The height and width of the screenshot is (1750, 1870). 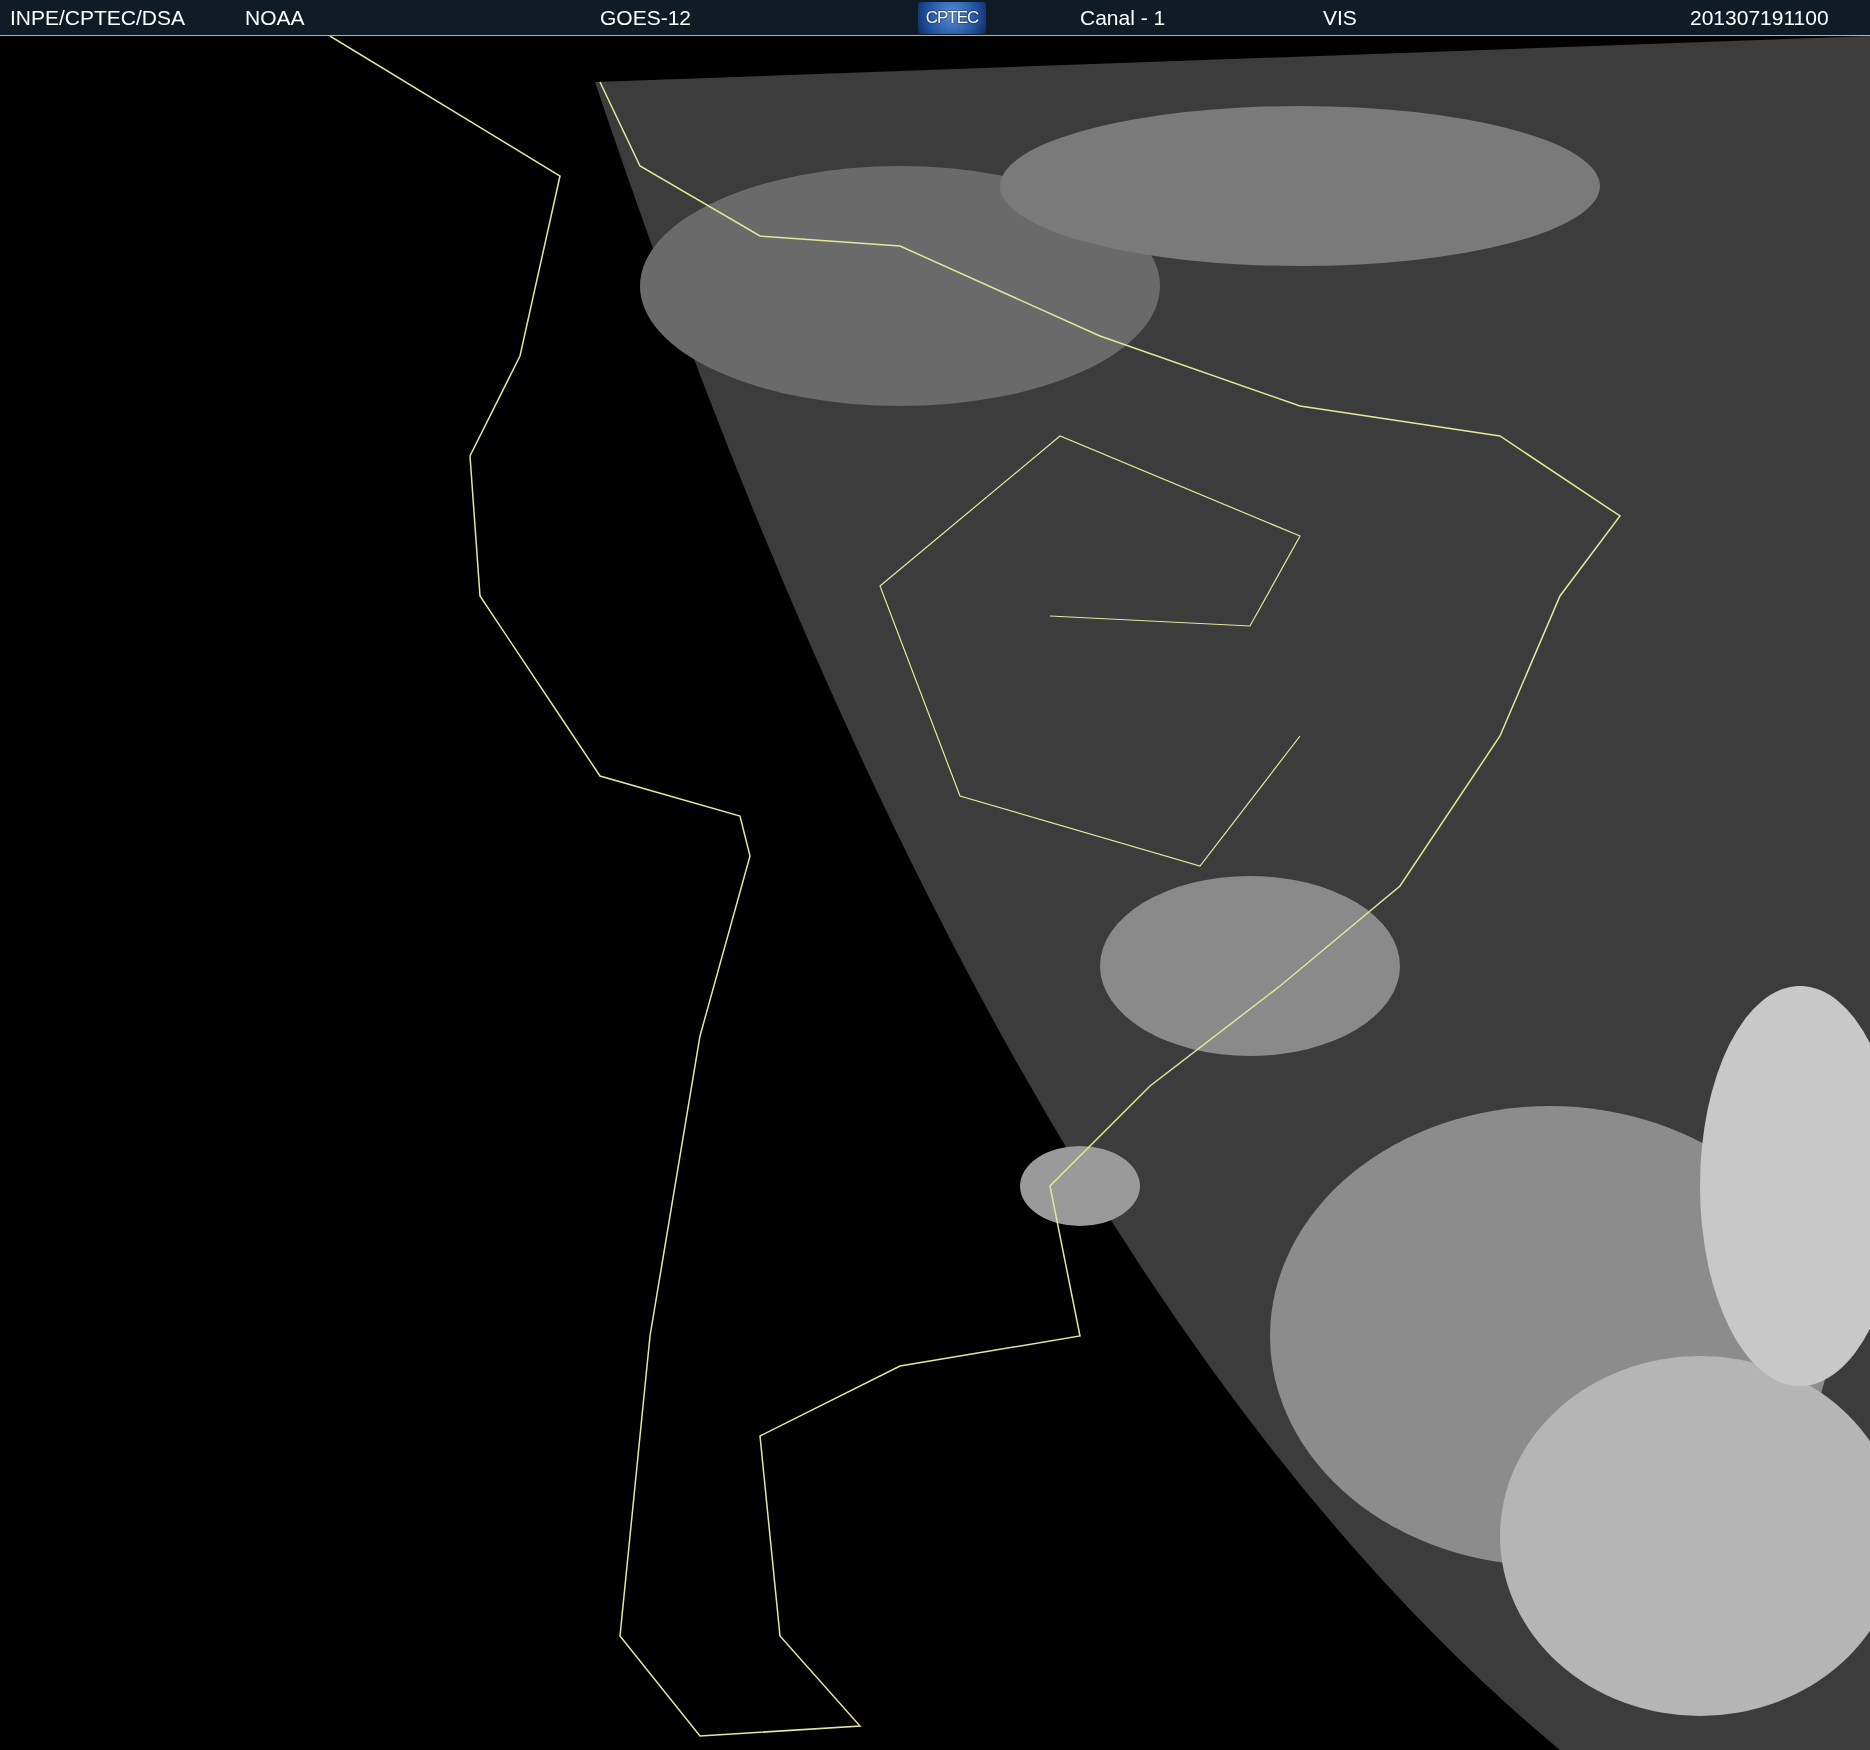 What do you see at coordinates (1340, 17) in the screenshot?
I see `band-label: VIS` at bounding box center [1340, 17].